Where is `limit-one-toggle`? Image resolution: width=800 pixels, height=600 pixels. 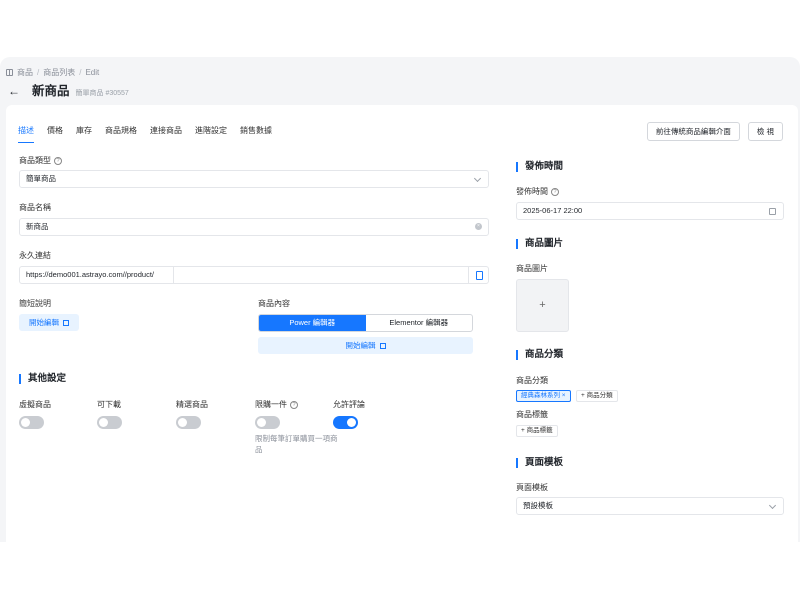
limit-one-toggle is located at coordinates (267, 422).